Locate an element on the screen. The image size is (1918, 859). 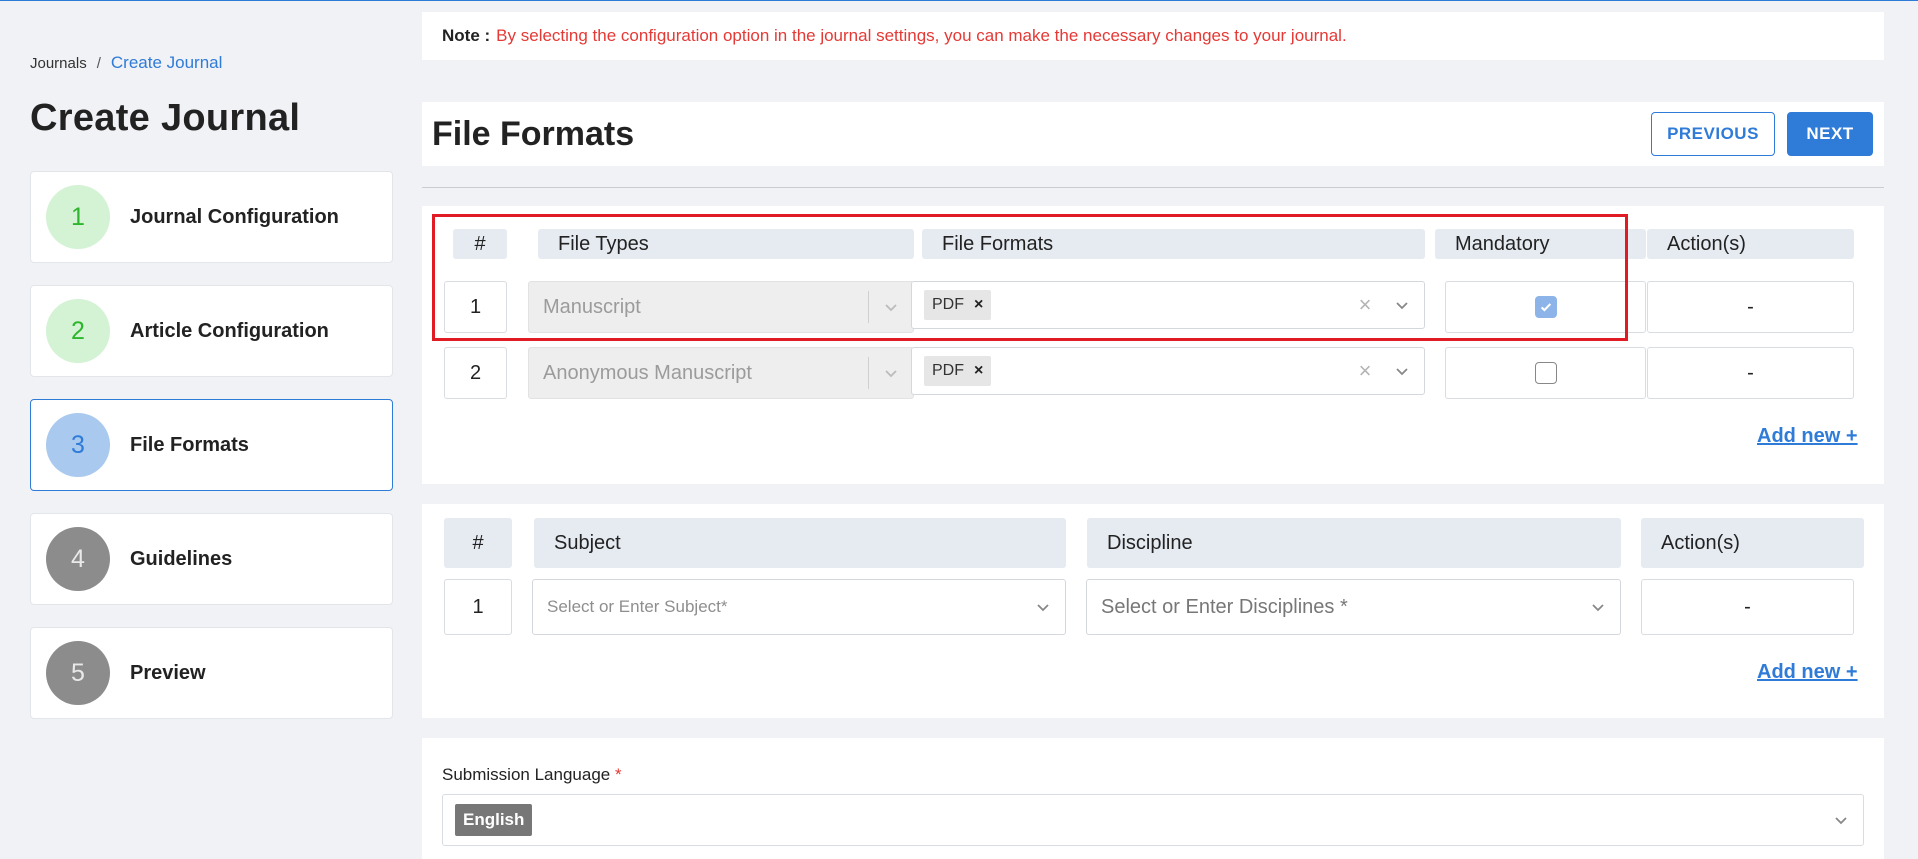
step-number: 4 is located at coordinates (78, 559).